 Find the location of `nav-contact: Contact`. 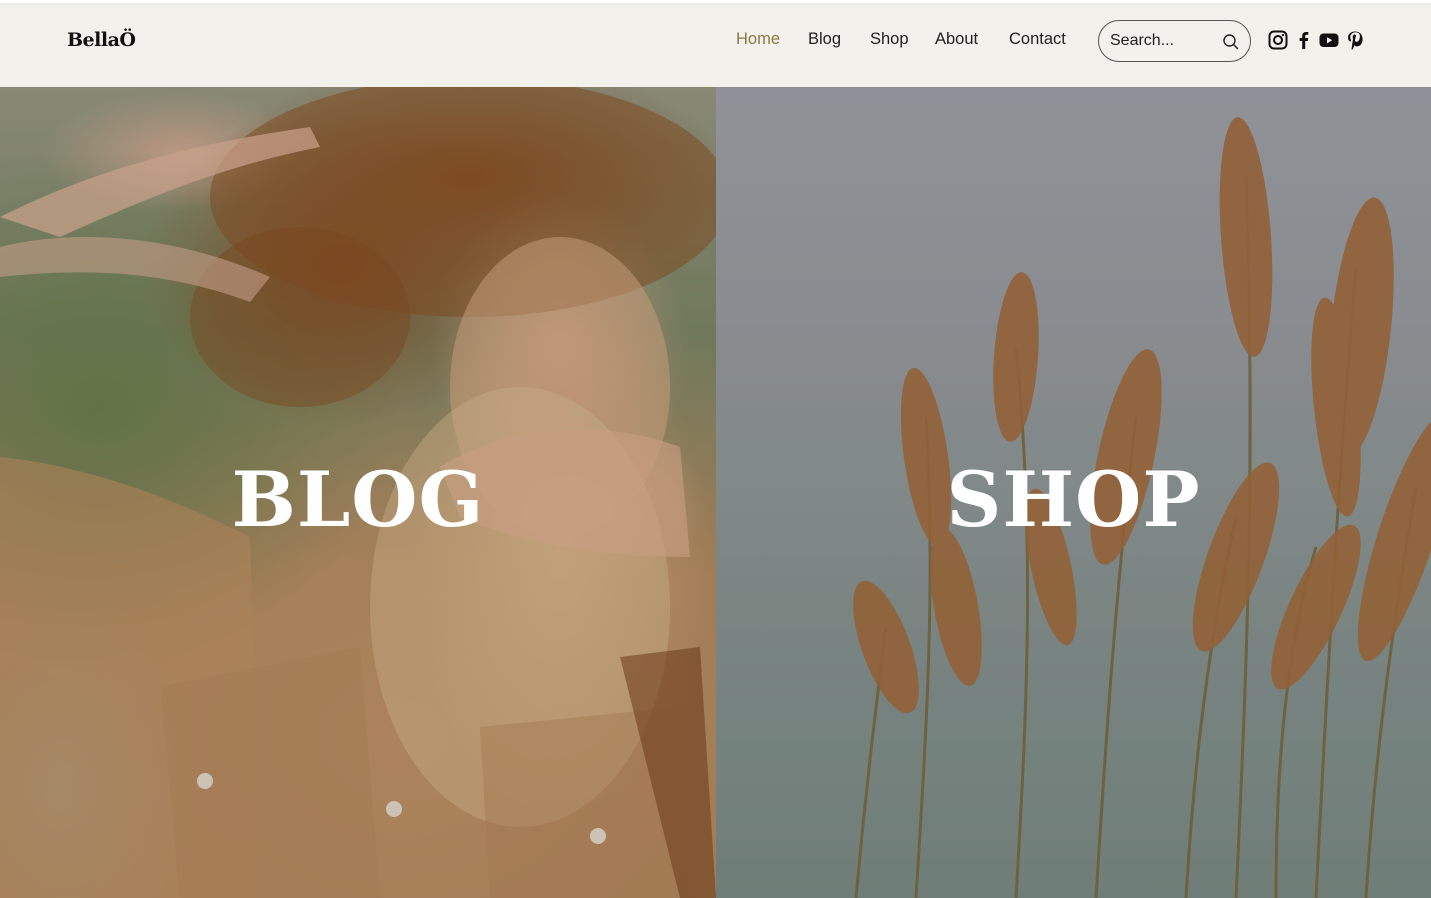

nav-contact: Contact is located at coordinates (1037, 39).